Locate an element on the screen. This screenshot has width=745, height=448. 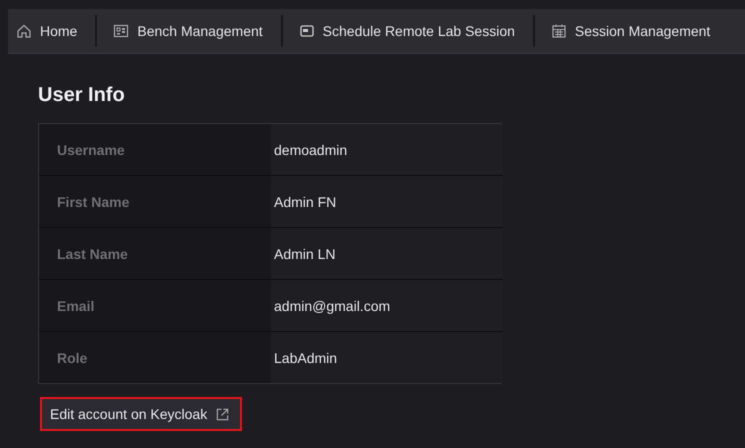
external-link-icon is located at coordinates (222, 414).